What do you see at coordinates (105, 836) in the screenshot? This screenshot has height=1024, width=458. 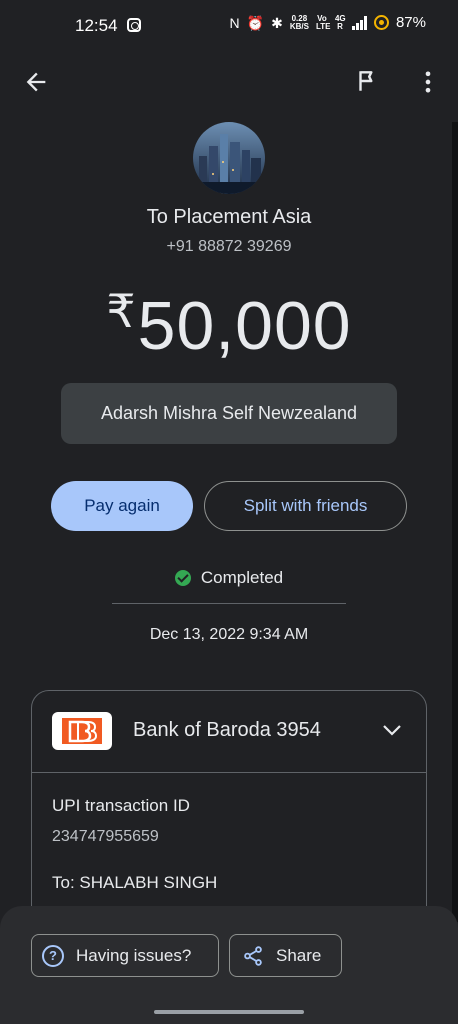 I see `upi-transaction-id: 234747955659` at bounding box center [105, 836].